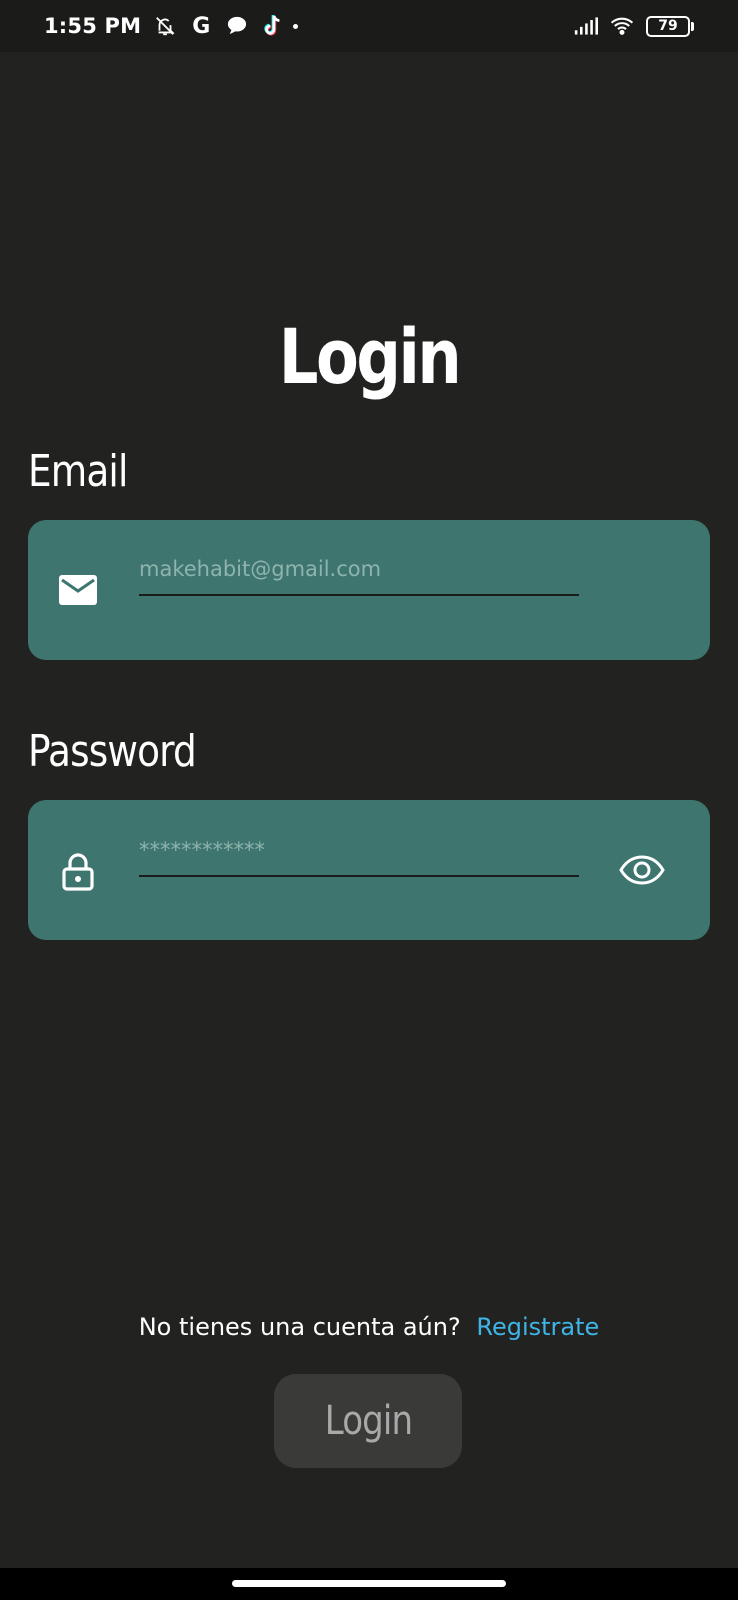 This screenshot has width=738, height=1600. I want to click on login-button: Login, so click(368, 1421).